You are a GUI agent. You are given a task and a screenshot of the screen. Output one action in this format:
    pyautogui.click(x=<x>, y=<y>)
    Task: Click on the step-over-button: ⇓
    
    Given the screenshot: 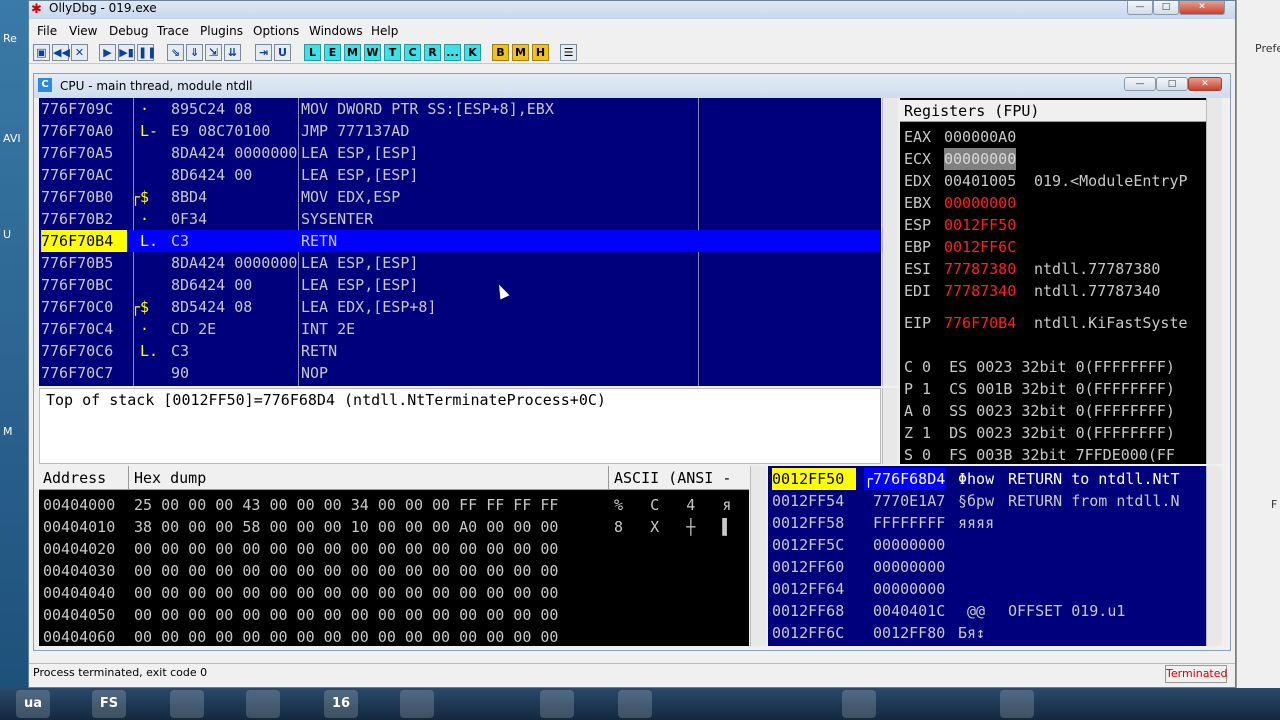 What is the action you would take?
    pyautogui.click(x=194, y=52)
    